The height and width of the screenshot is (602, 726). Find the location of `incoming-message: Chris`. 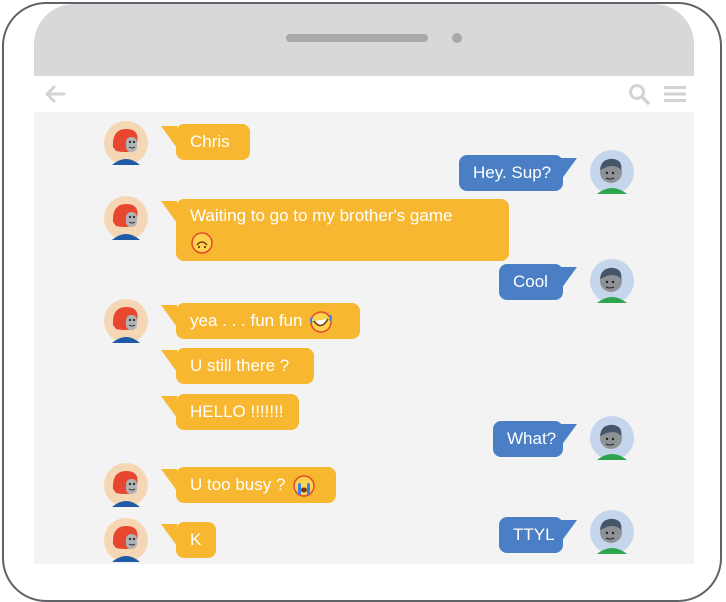

incoming-message: Chris is located at coordinates (213, 142).